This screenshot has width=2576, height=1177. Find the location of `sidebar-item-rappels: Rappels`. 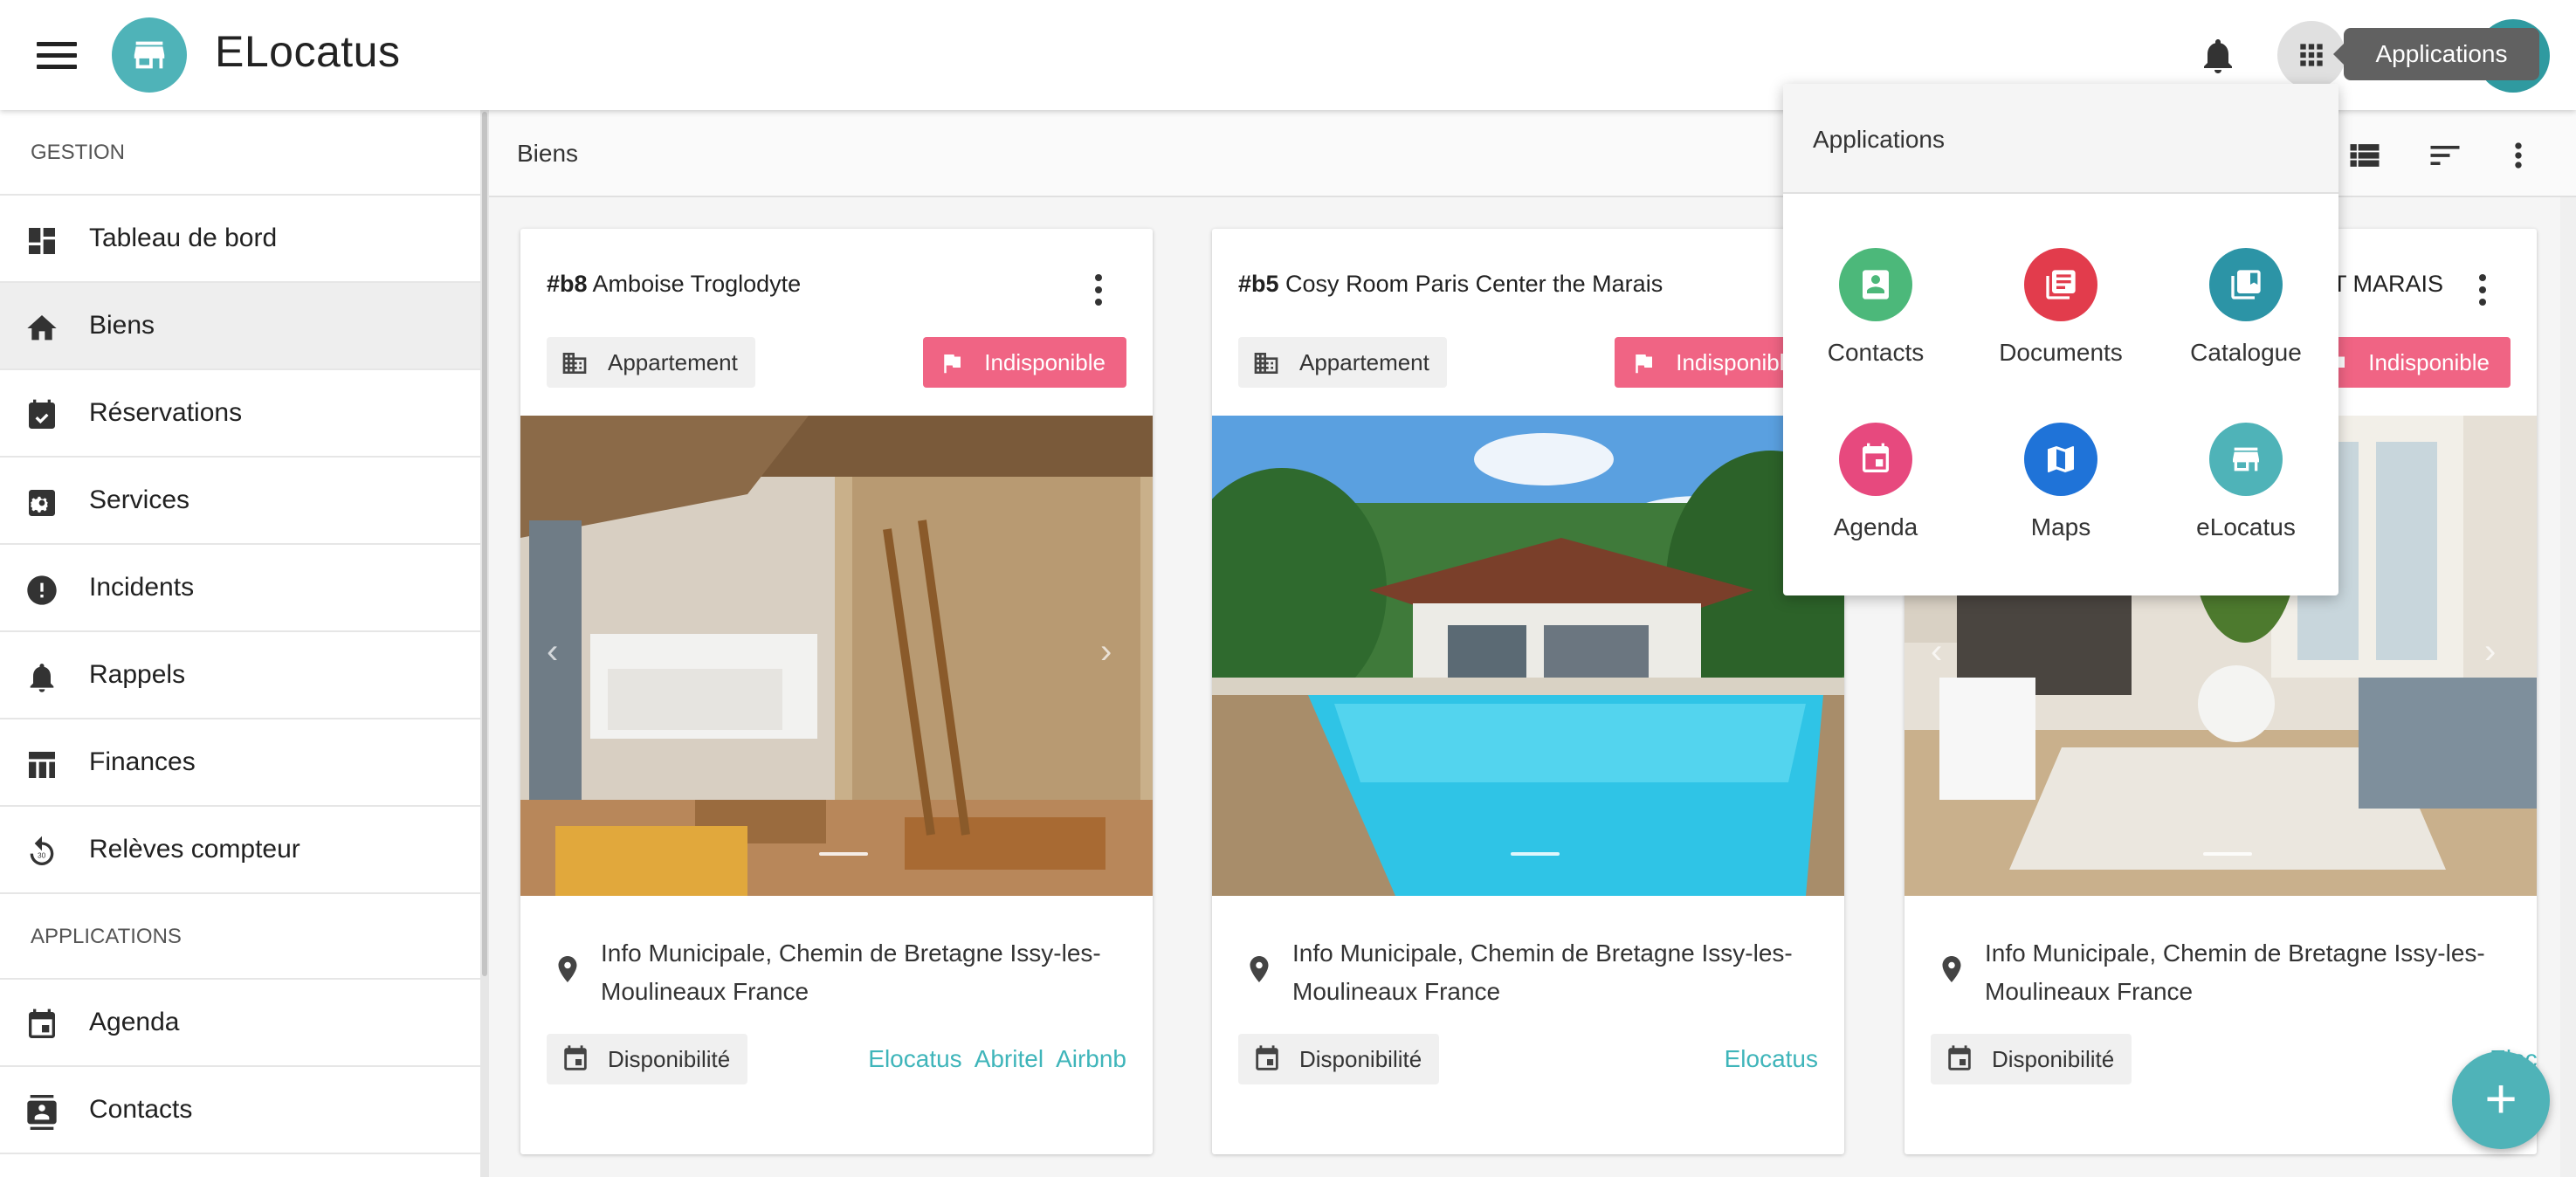

sidebar-item-rappels: Rappels is located at coordinates (240, 675).